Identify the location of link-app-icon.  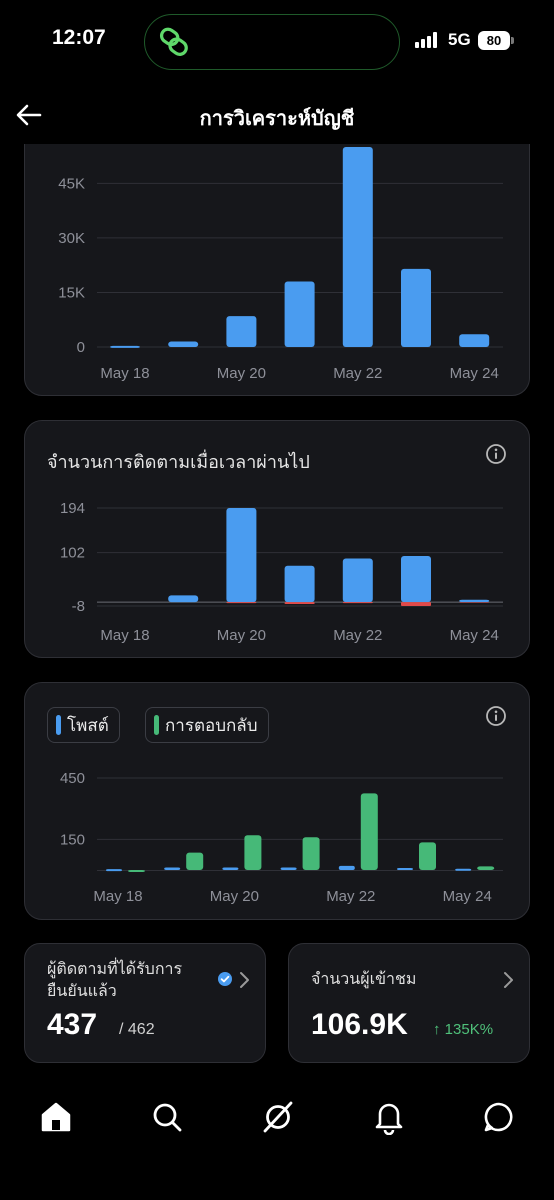
(173, 41).